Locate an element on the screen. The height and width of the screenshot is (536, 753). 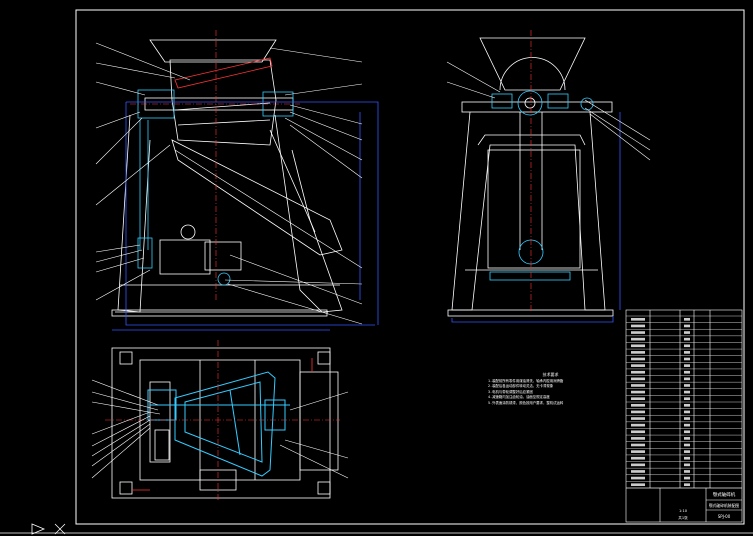
technical-notes-title: 技术要求 is located at coordinates (550, 374).